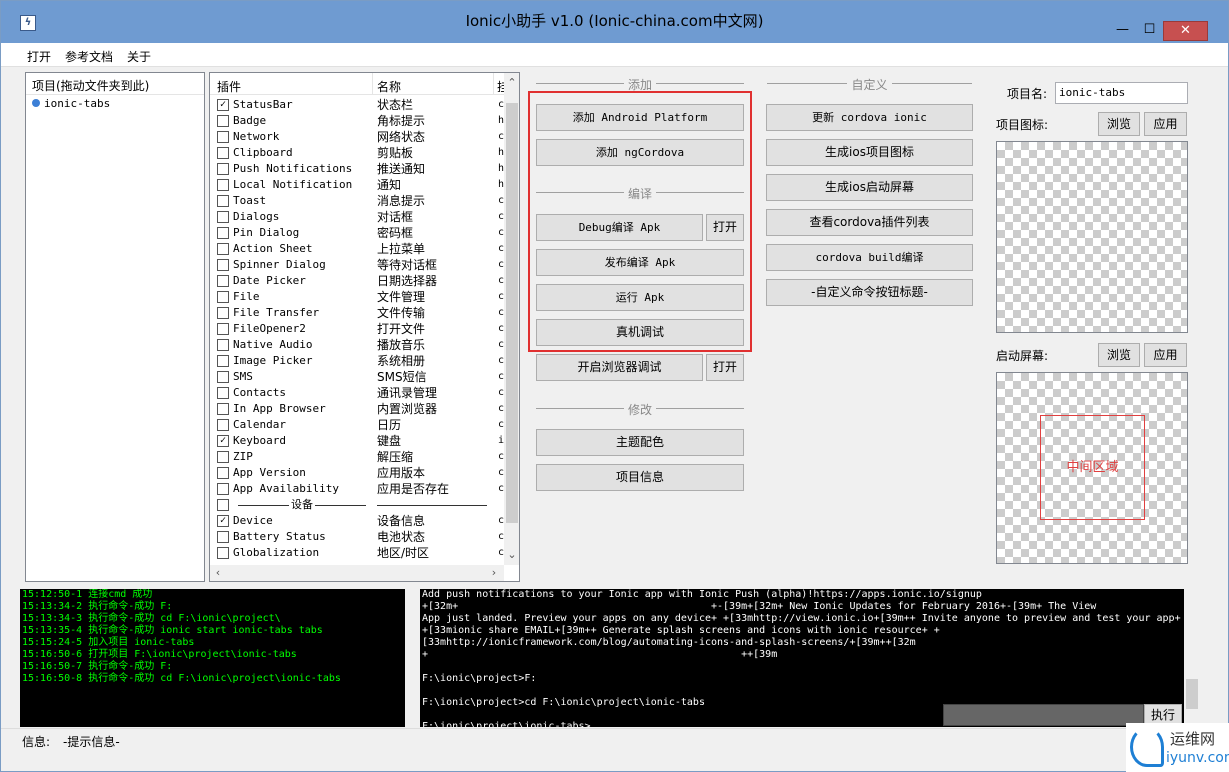  What do you see at coordinates (357, 425) in the screenshot?
I see `plugin-row: Calendar 日历 c` at bounding box center [357, 425].